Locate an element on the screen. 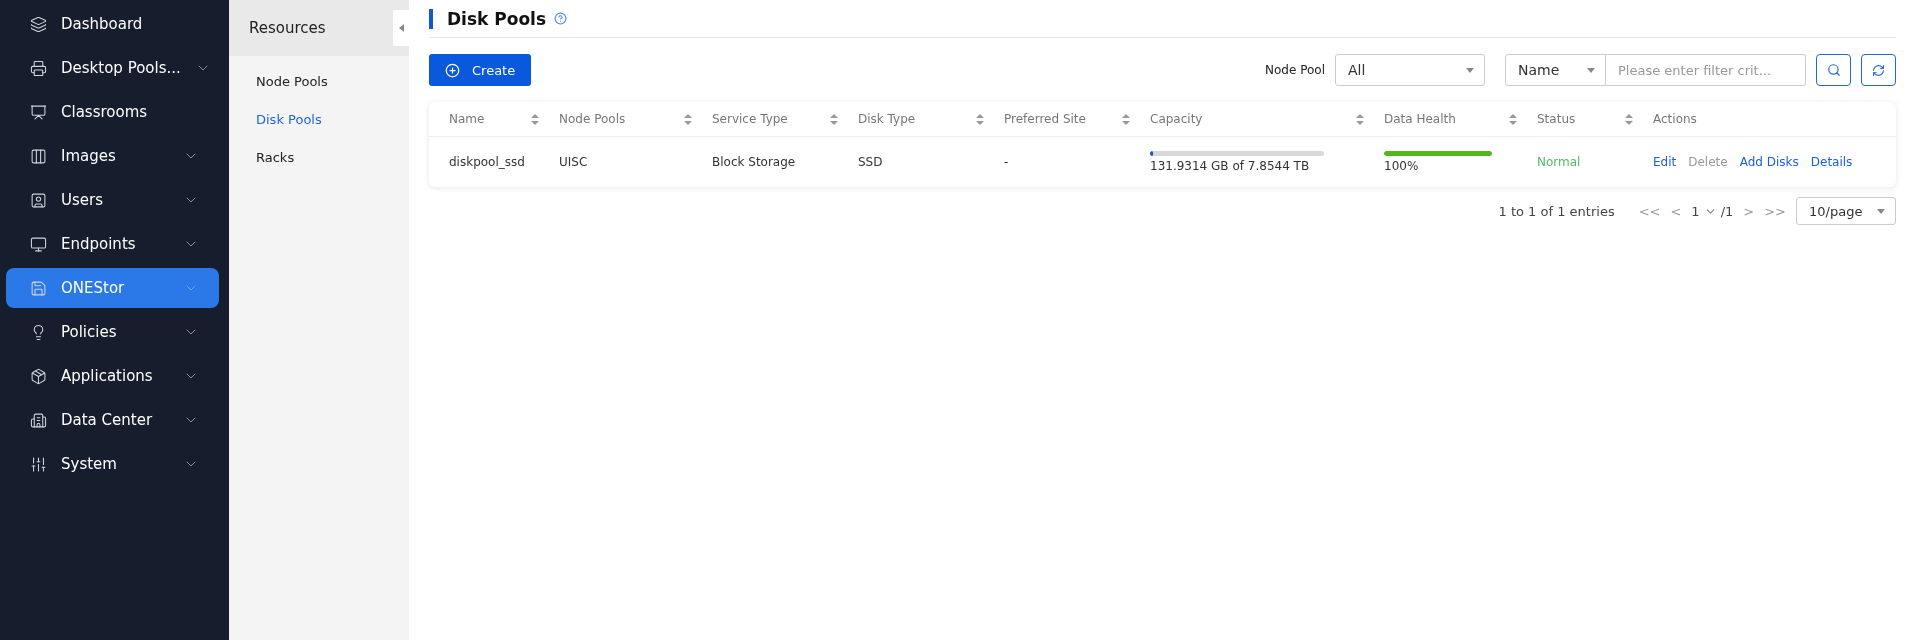  subnav-item: Node Pools is located at coordinates (319, 81).